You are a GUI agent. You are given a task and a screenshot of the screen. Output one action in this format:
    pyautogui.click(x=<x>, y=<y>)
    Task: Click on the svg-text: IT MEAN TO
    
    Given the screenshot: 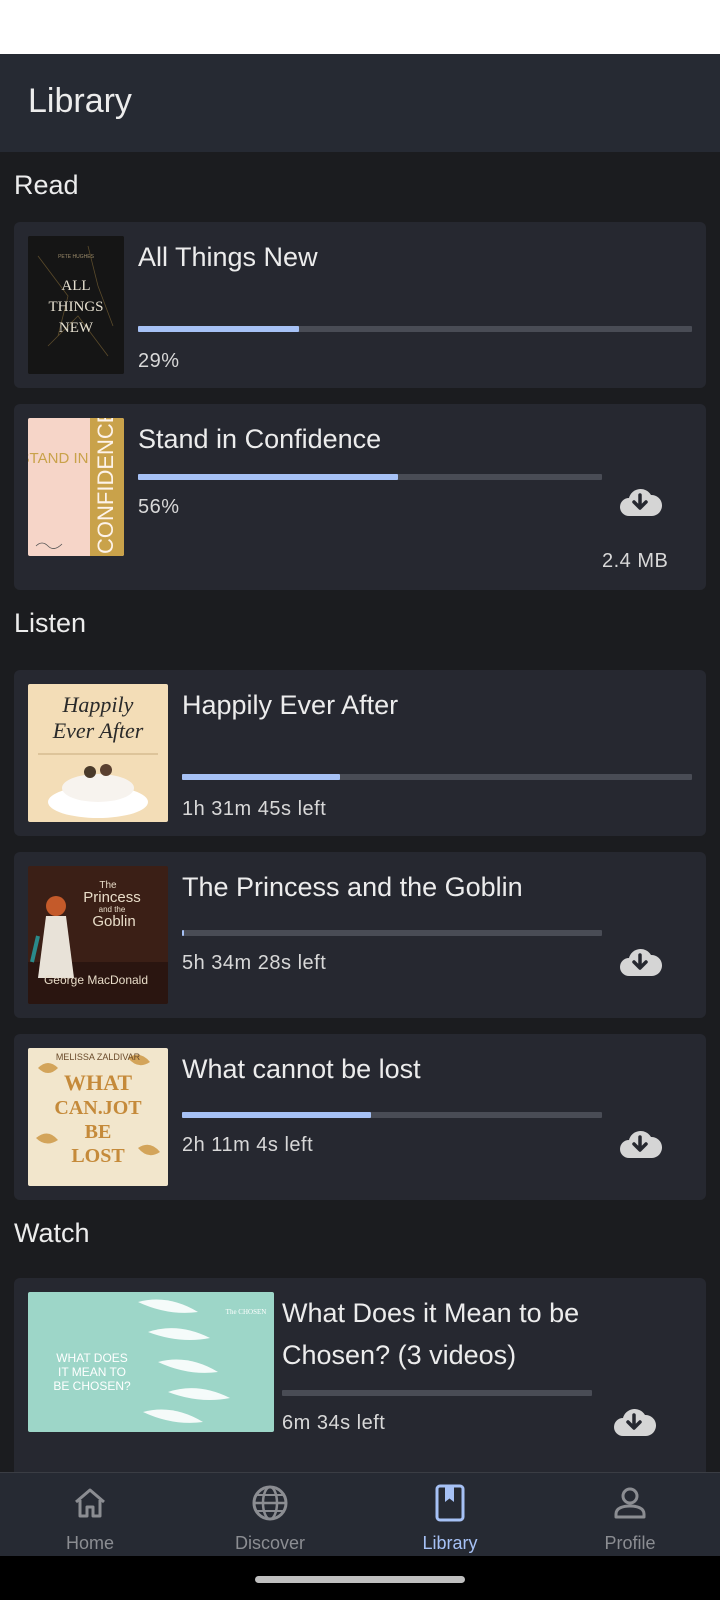 What is the action you would take?
    pyautogui.click(x=92, y=1372)
    